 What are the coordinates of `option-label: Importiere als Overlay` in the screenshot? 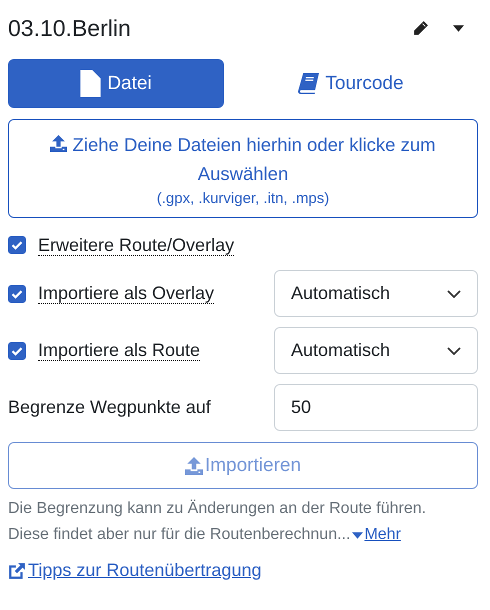 It's located at (126, 293).